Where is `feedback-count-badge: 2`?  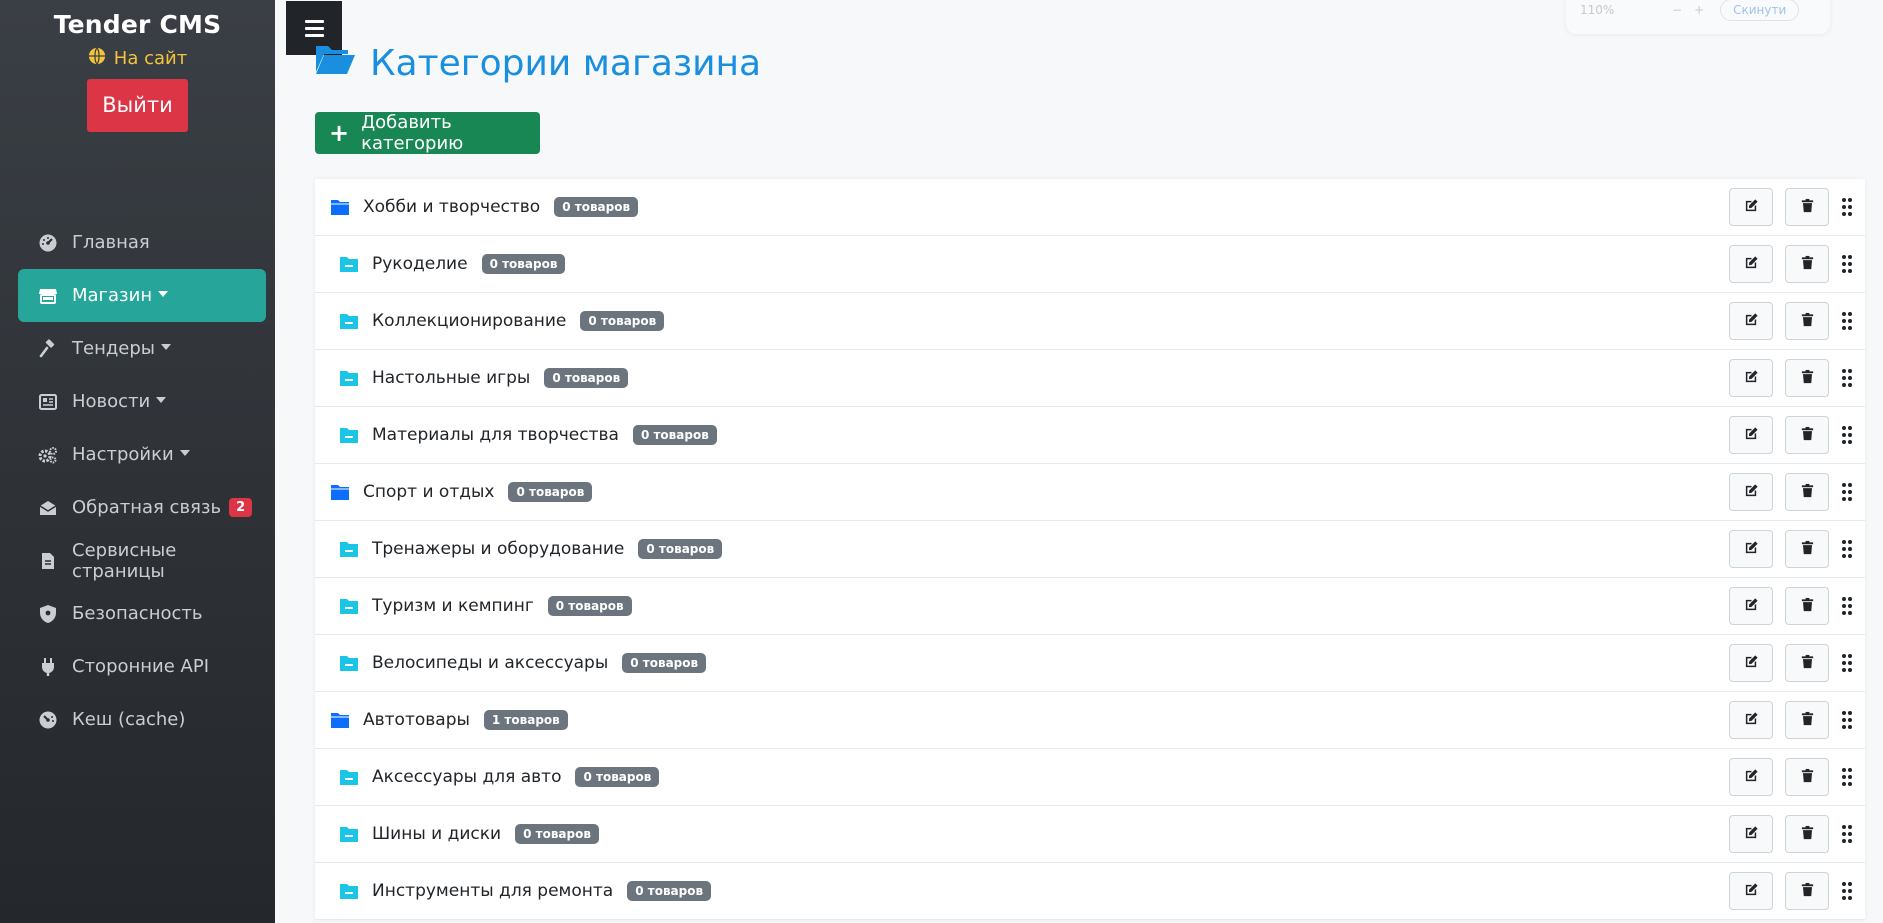
feedback-count-badge: 2 is located at coordinates (241, 507).